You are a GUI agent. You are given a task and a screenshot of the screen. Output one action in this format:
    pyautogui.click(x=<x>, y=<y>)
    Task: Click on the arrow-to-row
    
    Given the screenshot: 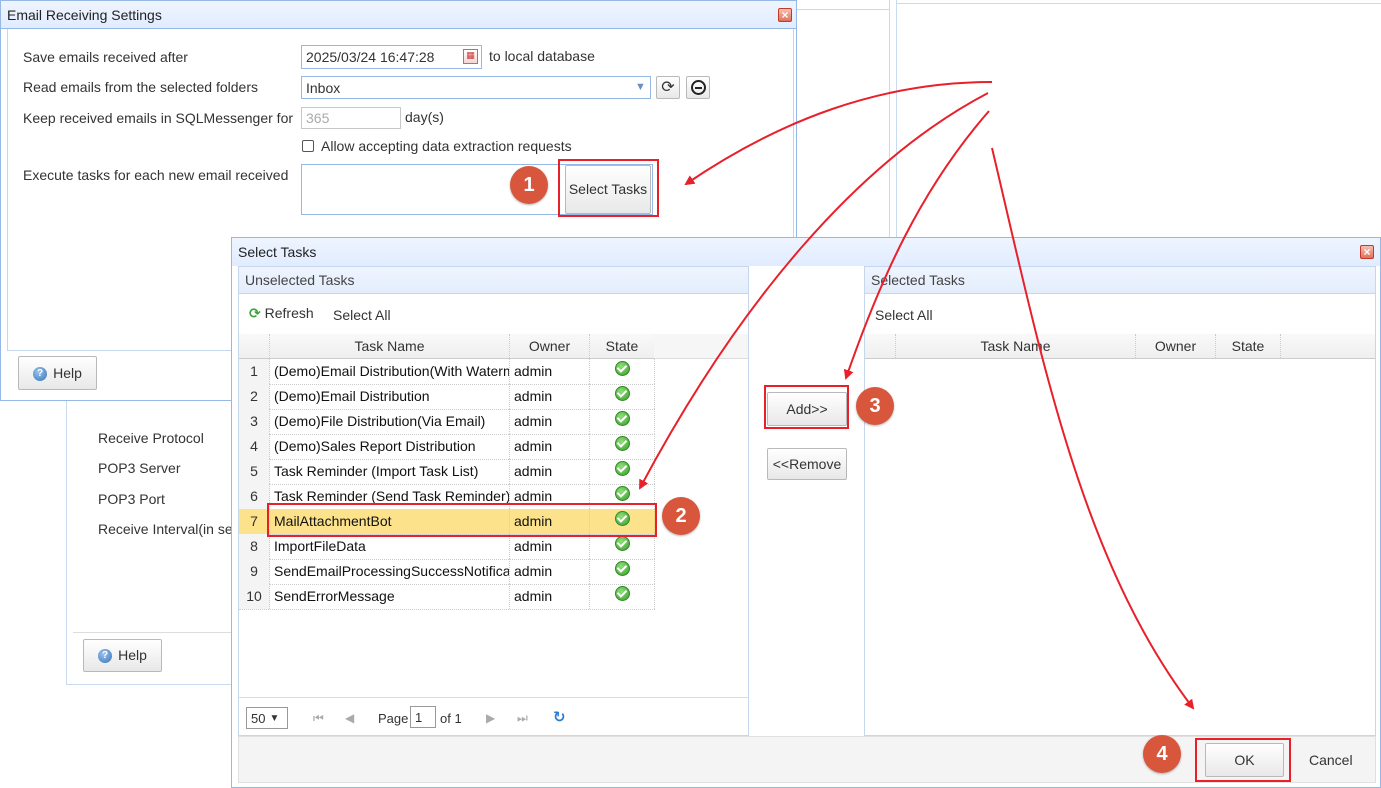 What is the action you would take?
    pyautogui.click(x=814, y=291)
    